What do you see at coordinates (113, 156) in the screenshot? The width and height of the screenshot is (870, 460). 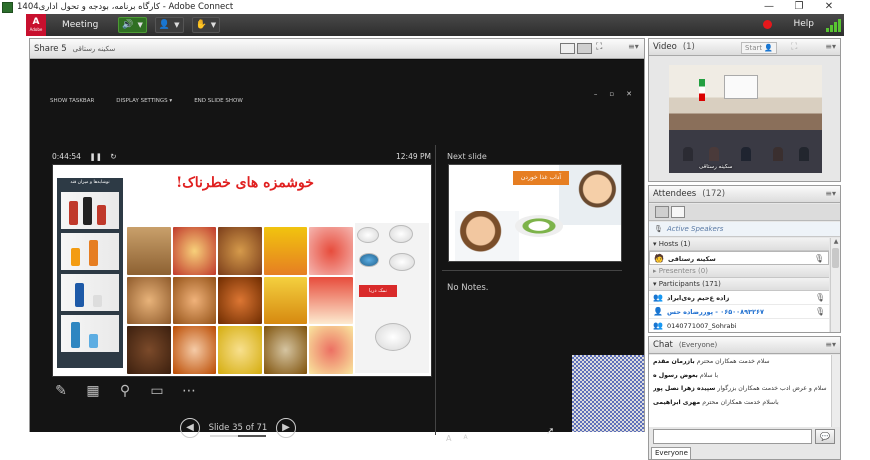 I see `restart-icon: ↻` at bounding box center [113, 156].